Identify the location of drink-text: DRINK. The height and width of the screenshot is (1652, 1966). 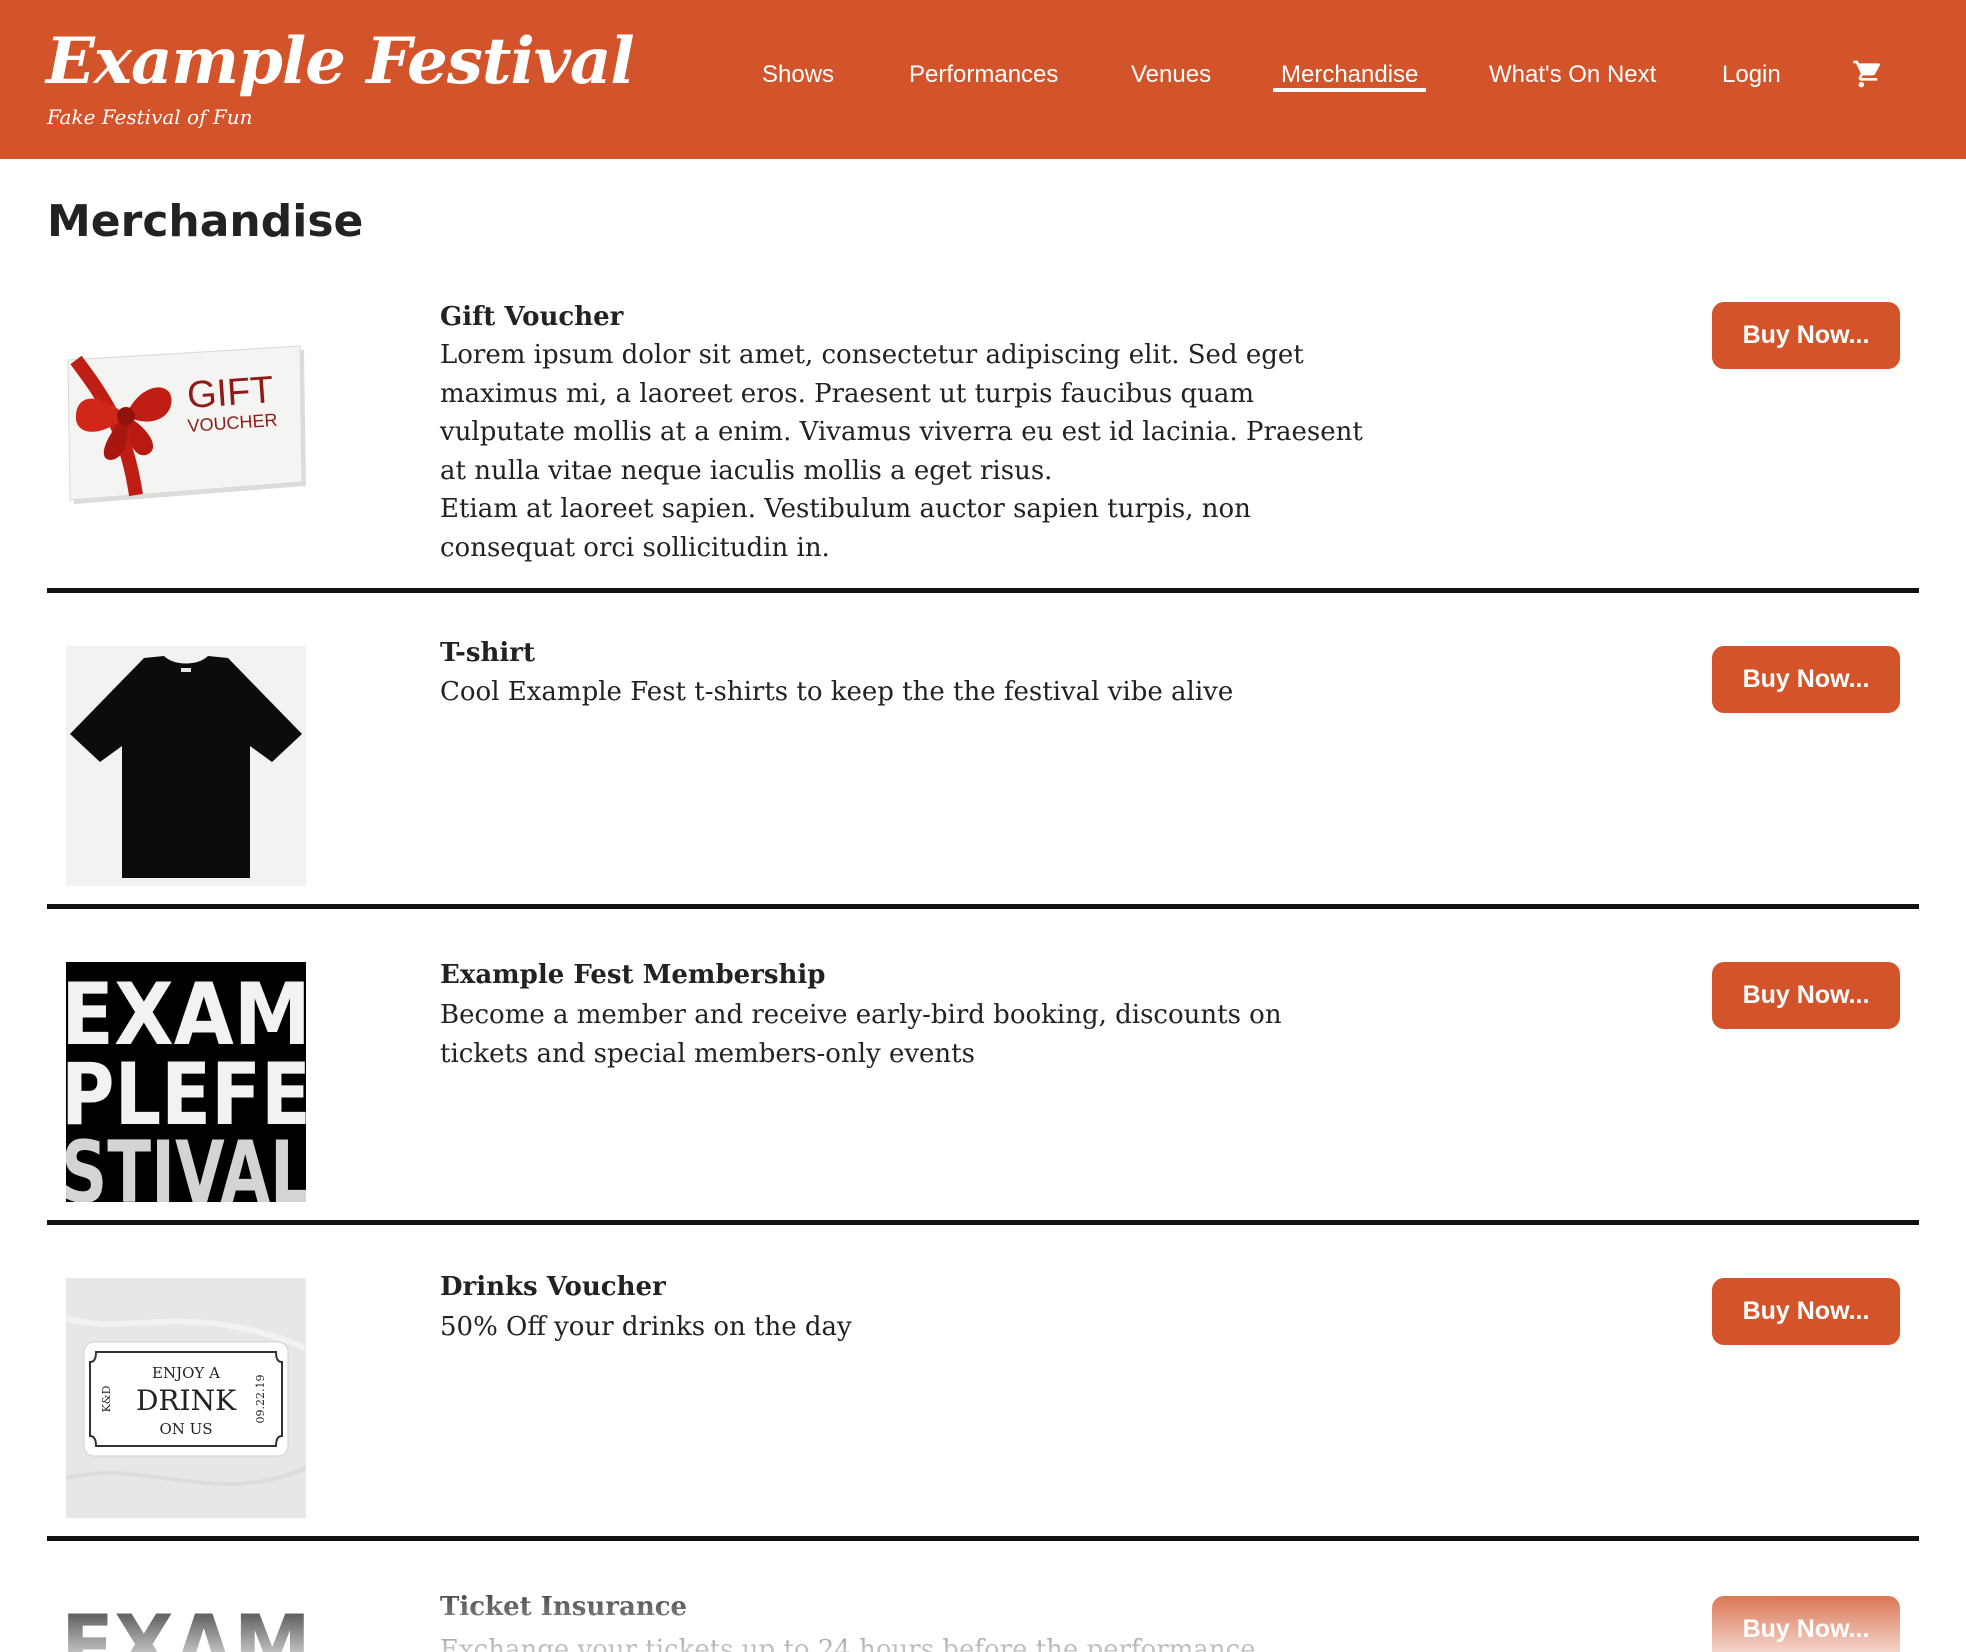
(186, 1400).